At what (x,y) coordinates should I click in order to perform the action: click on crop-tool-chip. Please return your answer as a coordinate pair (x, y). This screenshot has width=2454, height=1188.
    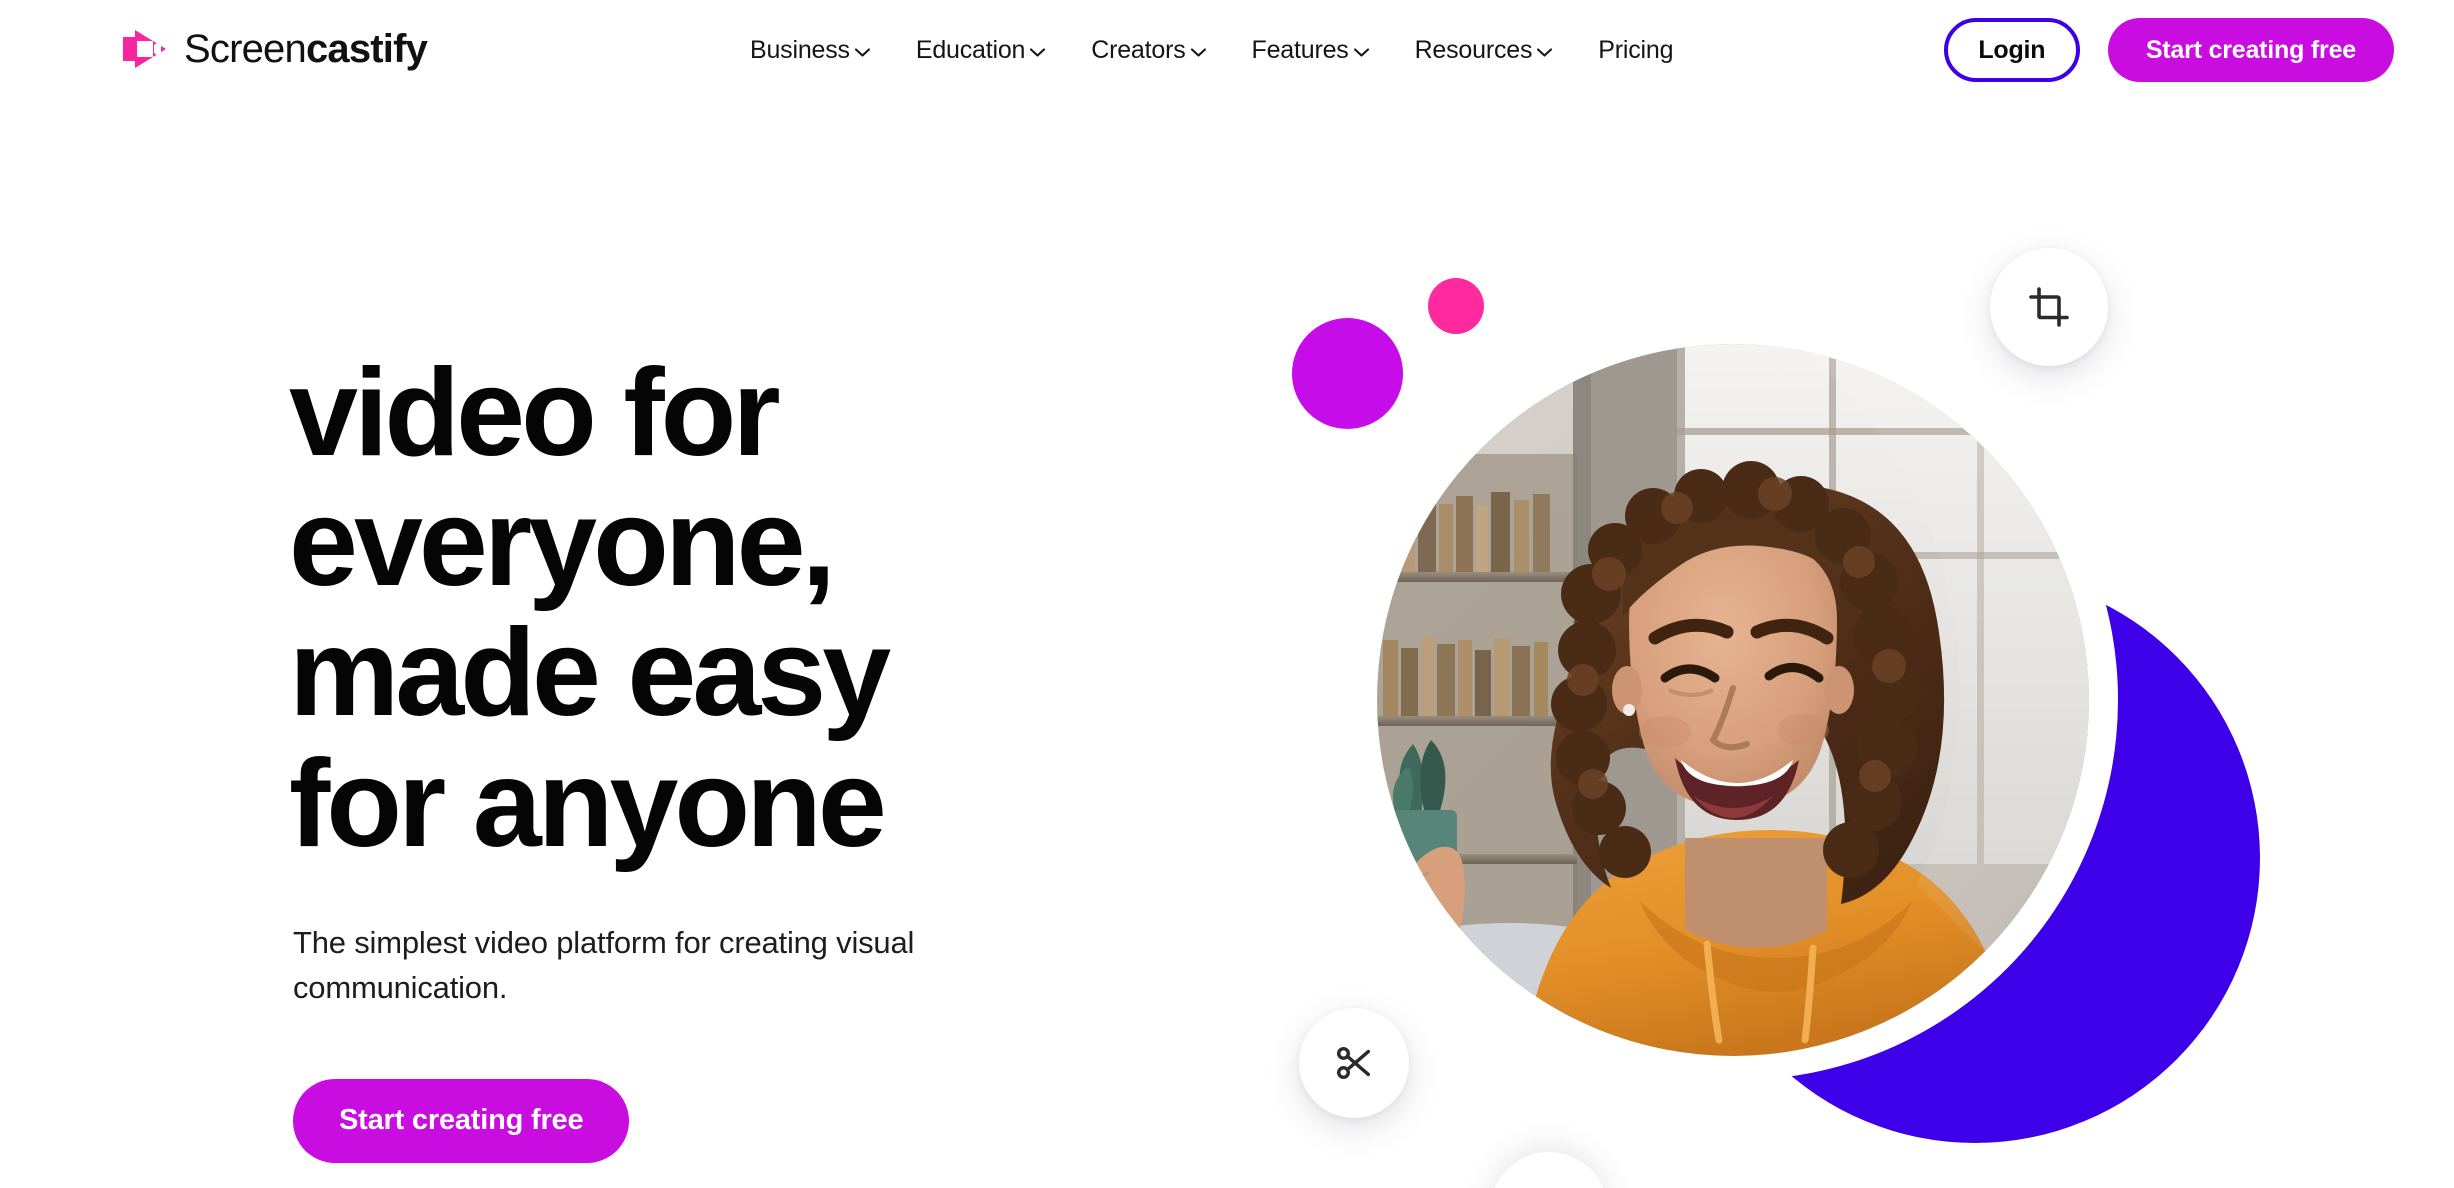
    Looking at the image, I should click on (2049, 307).